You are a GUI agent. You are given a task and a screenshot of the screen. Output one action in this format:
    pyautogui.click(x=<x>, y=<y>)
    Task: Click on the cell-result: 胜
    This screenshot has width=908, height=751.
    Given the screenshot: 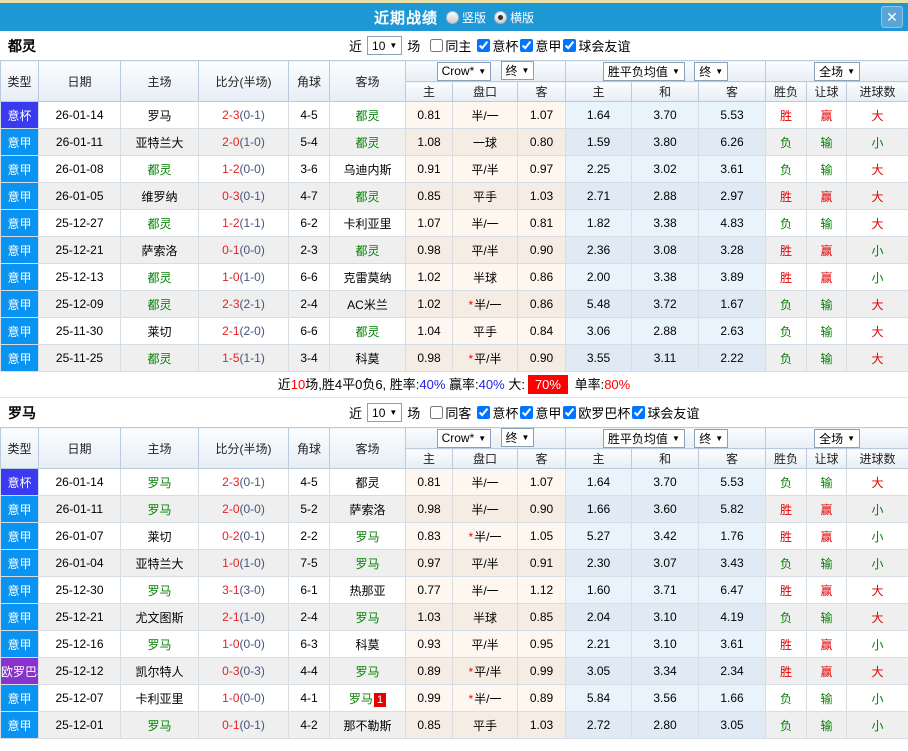 What is the action you would take?
    pyautogui.click(x=786, y=196)
    